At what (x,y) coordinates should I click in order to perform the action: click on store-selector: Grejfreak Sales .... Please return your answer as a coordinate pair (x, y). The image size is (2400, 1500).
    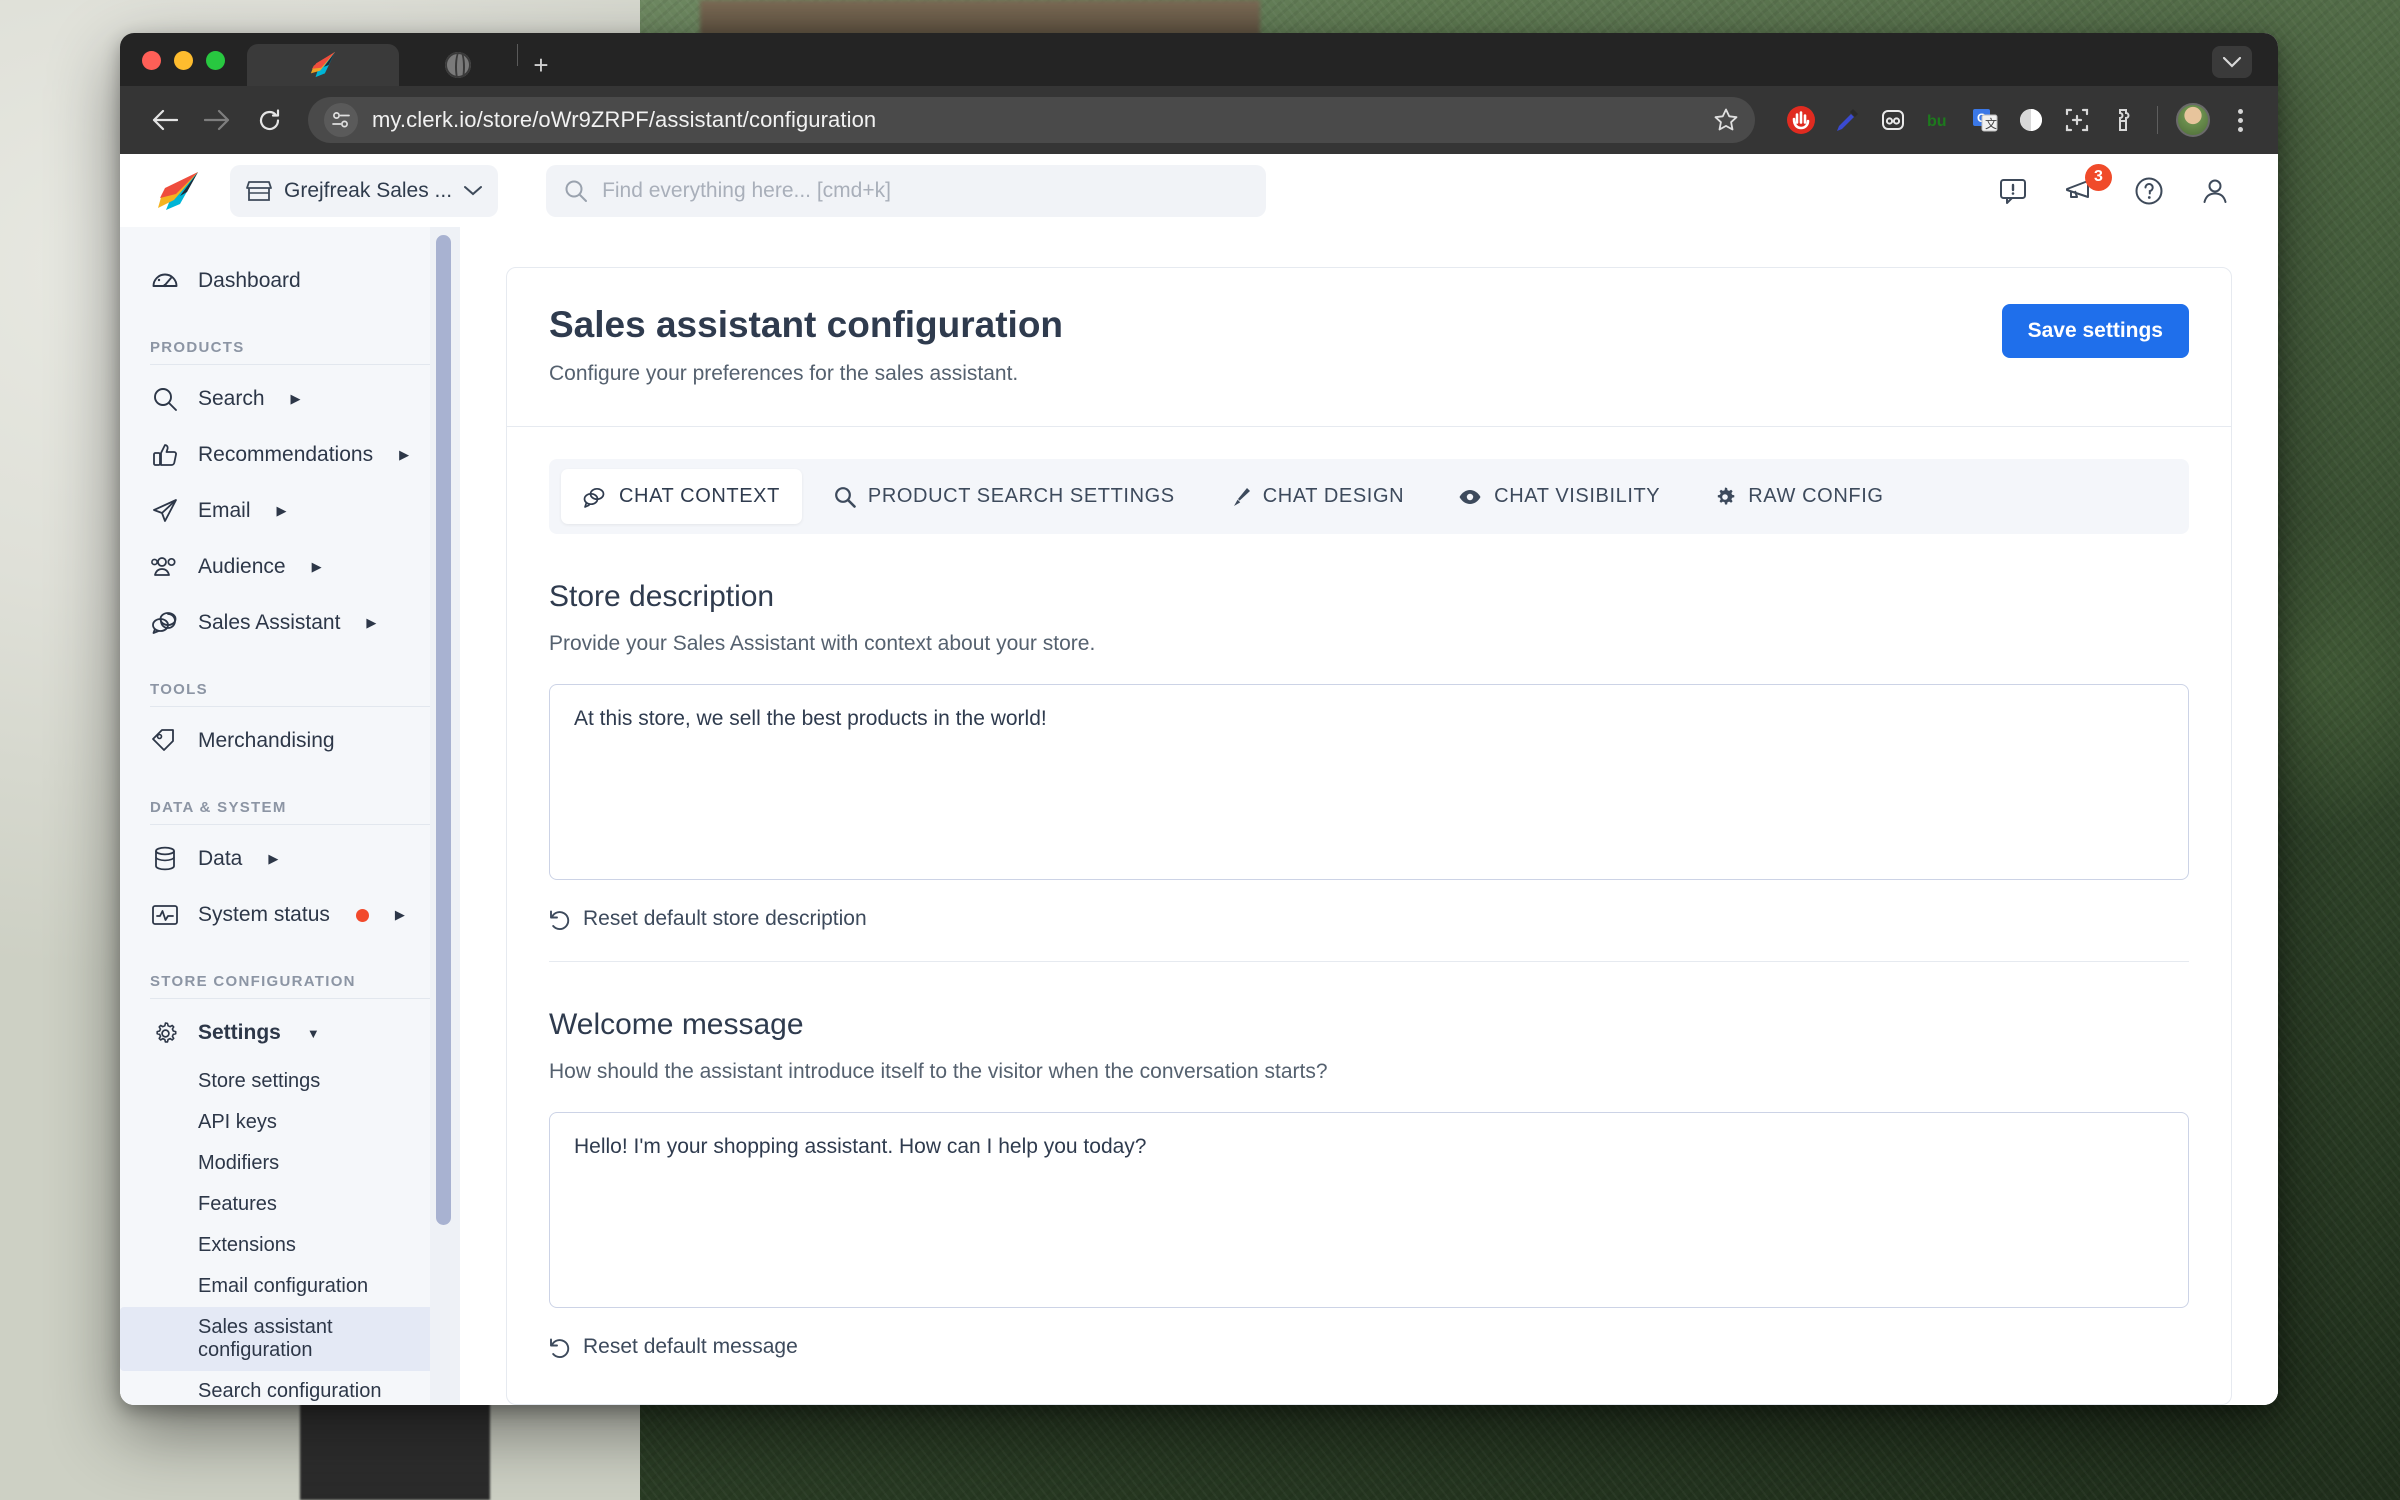
    Looking at the image, I should click on (364, 190).